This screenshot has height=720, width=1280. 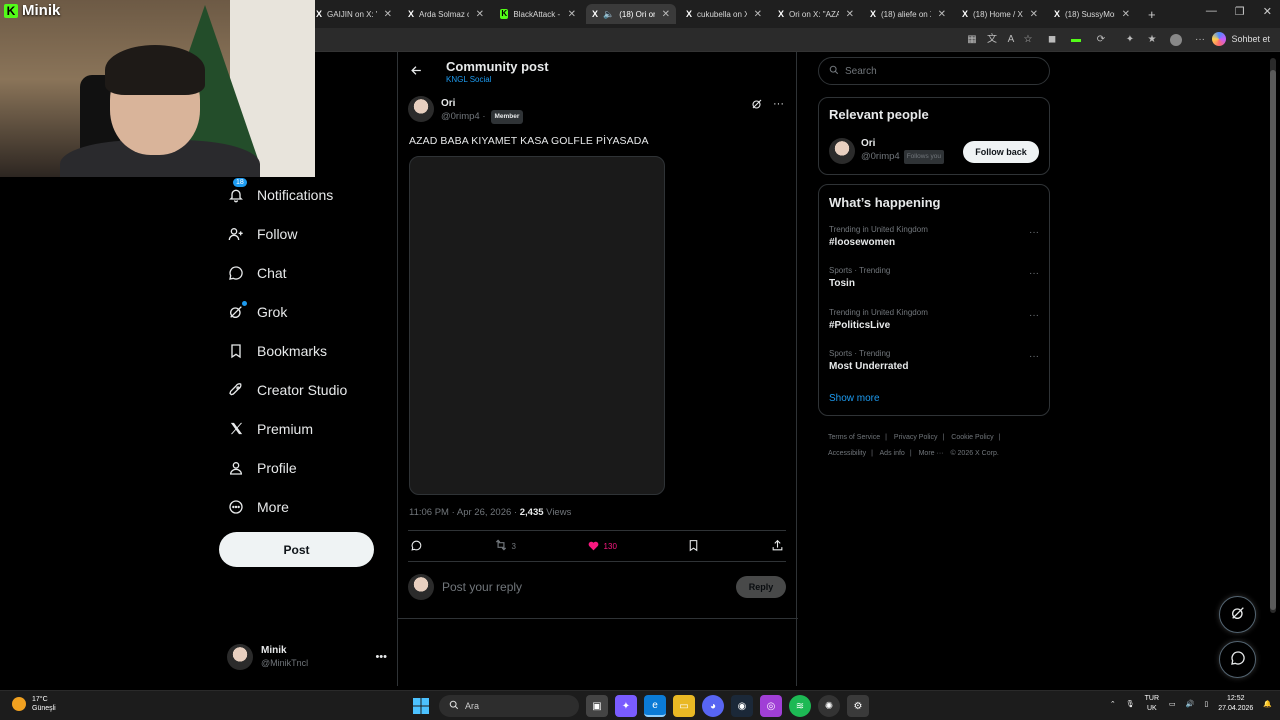 What do you see at coordinates (304, 351) in the screenshot?
I see `nav-bookmarks: Bookmarks` at bounding box center [304, 351].